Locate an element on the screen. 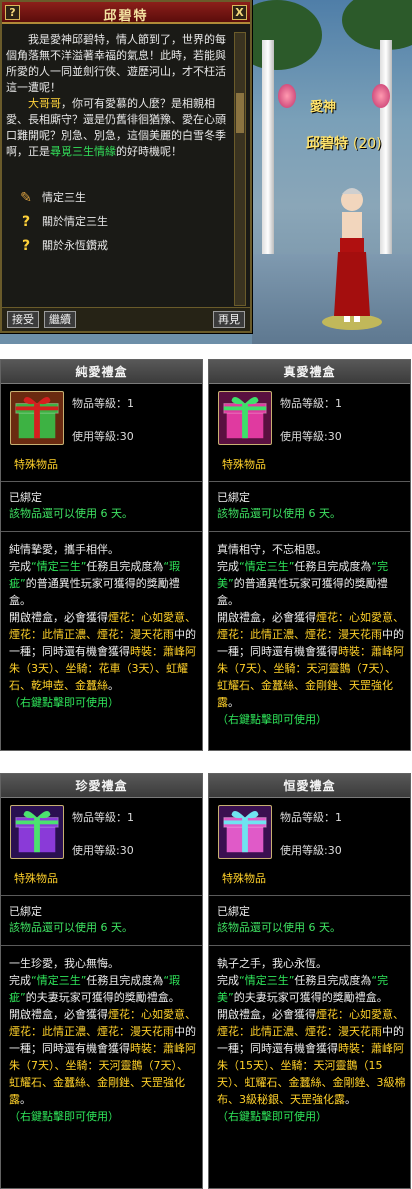 This screenshot has height=1189, width=412. scrollbar-thumb is located at coordinates (240, 113).